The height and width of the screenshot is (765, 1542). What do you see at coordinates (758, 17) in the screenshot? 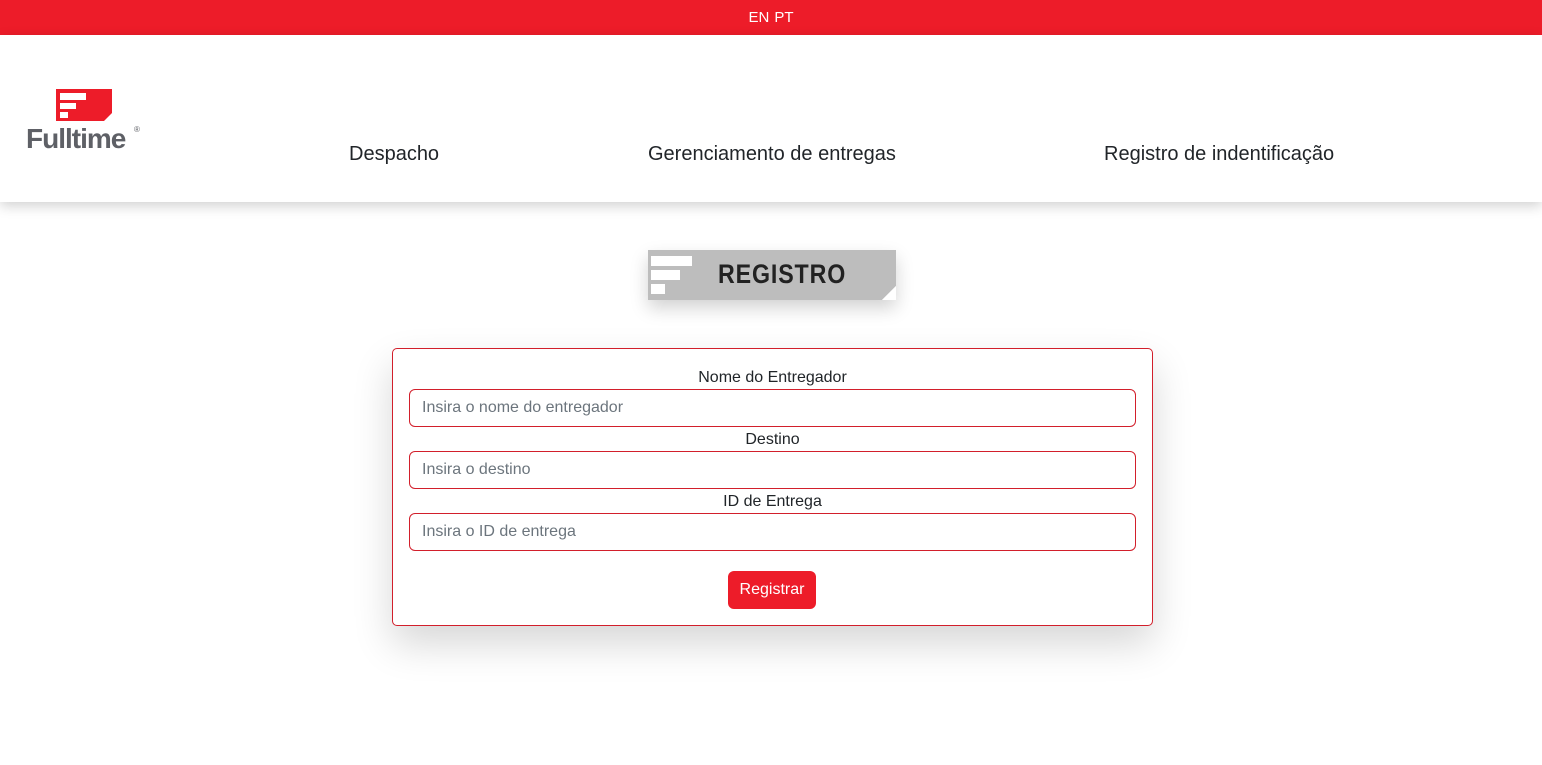
I see `language-option-en: EN` at bounding box center [758, 17].